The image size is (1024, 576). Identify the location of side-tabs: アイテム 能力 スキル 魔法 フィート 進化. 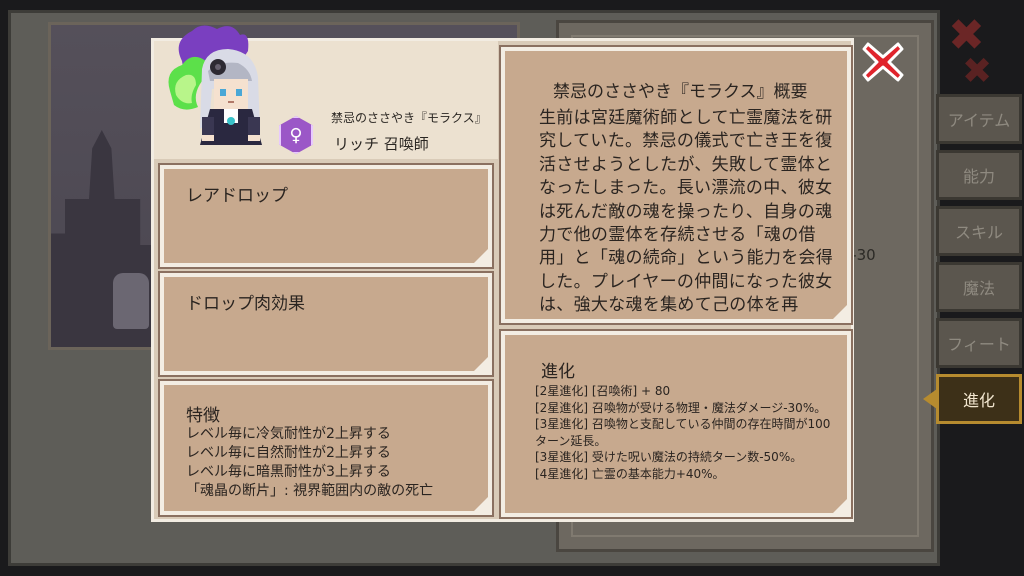
(972, 262).